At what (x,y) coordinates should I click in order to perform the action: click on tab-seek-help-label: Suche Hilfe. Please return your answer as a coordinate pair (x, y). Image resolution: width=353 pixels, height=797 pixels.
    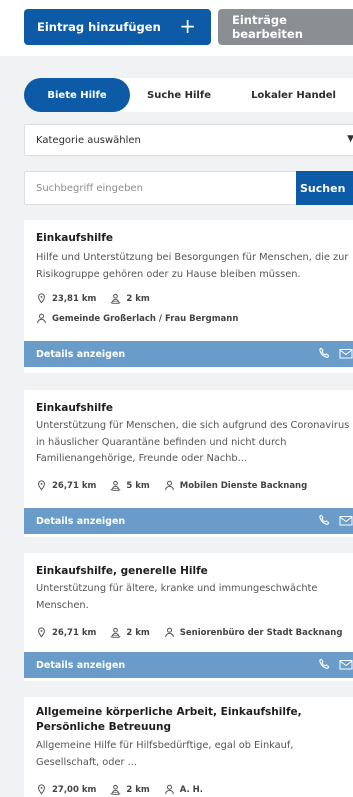
    Looking at the image, I should click on (179, 95).